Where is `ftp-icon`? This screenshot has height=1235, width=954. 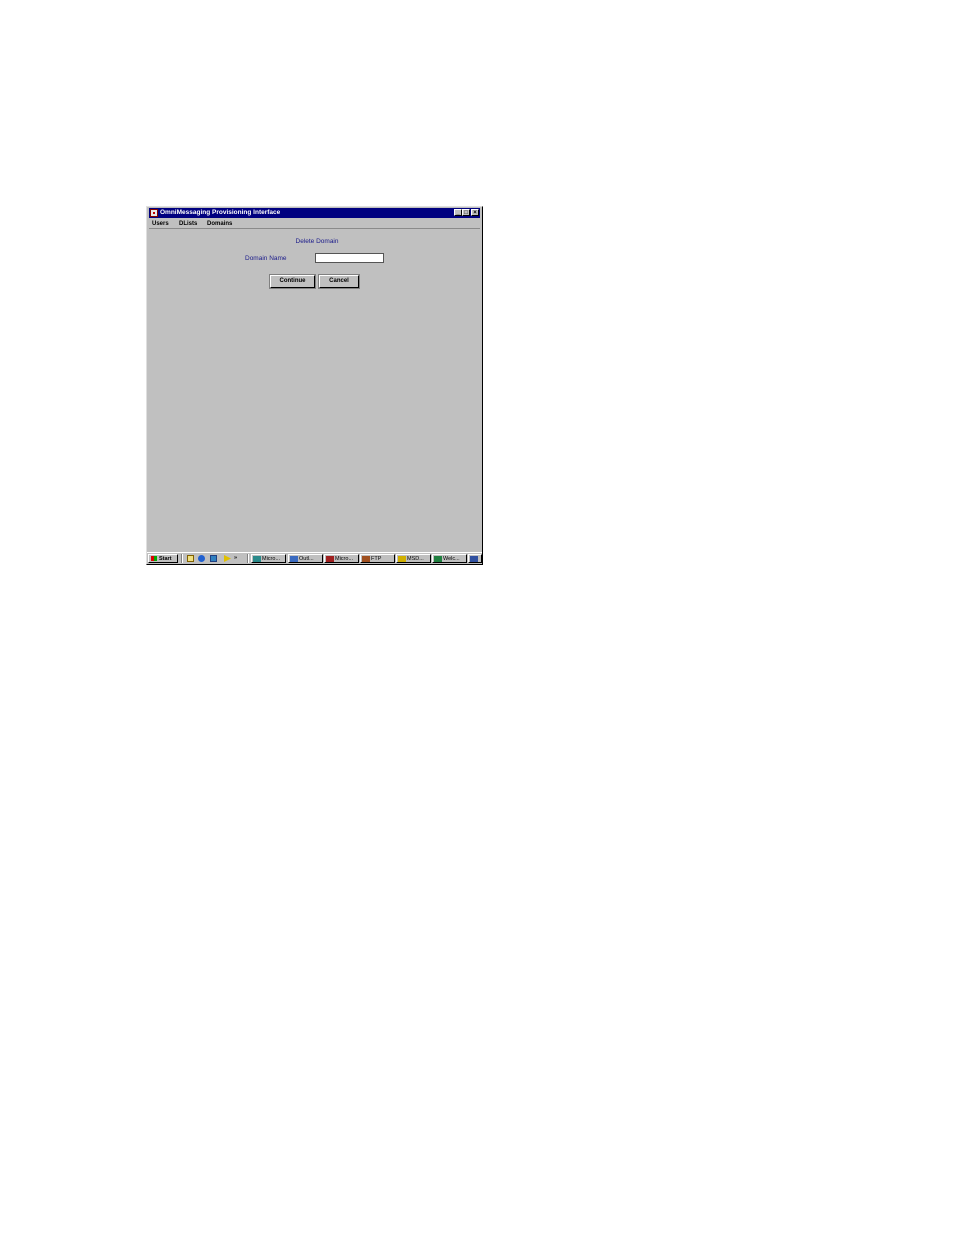 ftp-icon is located at coordinates (366, 559).